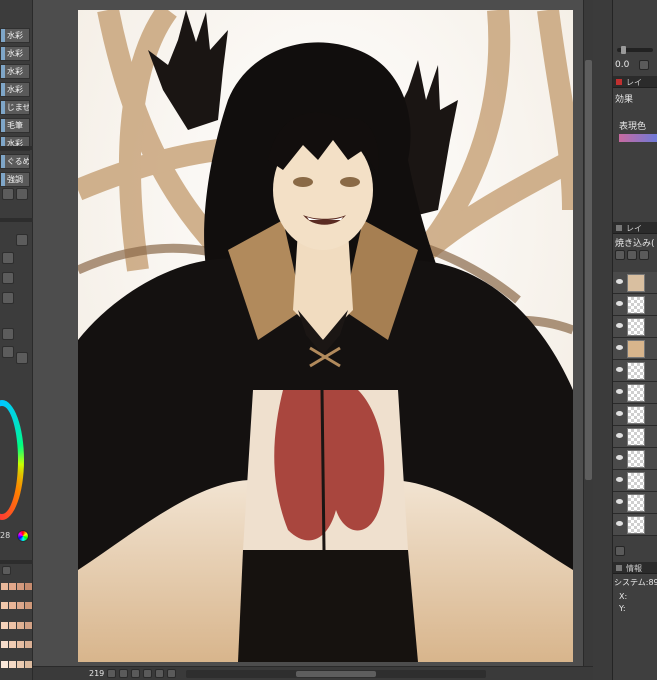 This screenshot has width=657, height=680. What do you see at coordinates (16, 631) in the screenshot?
I see `color-palette` at bounding box center [16, 631].